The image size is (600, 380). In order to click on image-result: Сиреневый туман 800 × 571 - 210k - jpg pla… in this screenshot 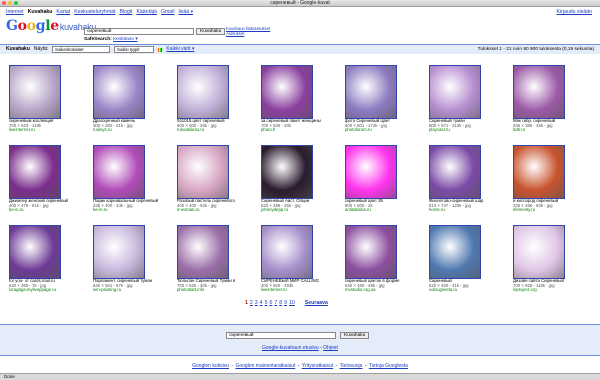, I will do `click(468, 102)`.